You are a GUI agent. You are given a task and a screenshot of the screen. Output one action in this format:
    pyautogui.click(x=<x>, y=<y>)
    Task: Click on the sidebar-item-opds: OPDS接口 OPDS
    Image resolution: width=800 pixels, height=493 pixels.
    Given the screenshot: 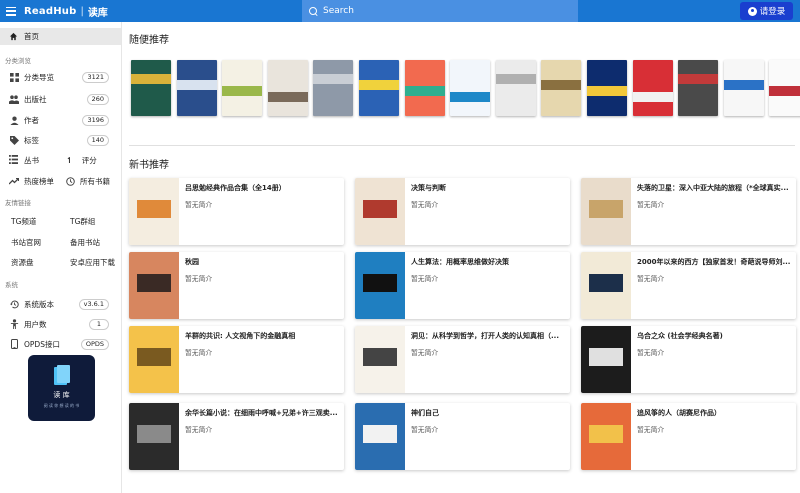 What is the action you would take?
    pyautogui.click(x=61, y=344)
    